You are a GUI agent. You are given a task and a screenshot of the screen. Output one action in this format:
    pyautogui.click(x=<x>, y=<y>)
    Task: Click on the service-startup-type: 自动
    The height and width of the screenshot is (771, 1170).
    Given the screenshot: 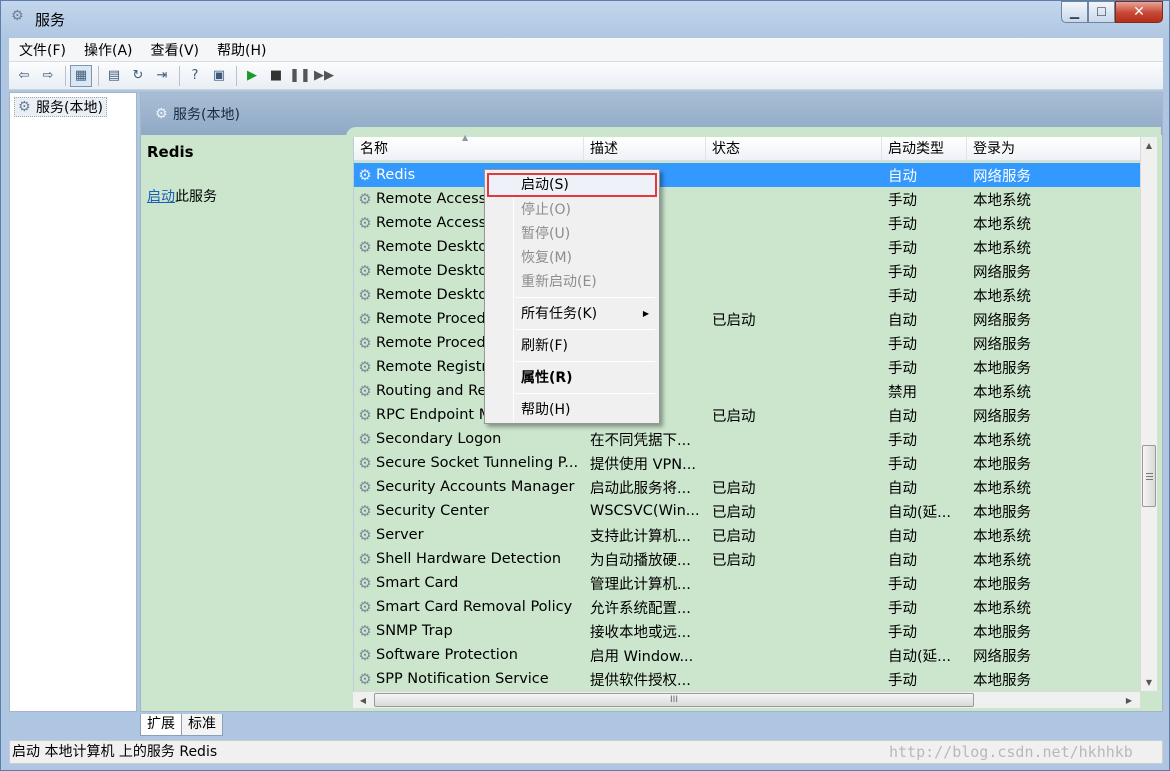 What is the action you would take?
    pyautogui.click(x=902, y=536)
    